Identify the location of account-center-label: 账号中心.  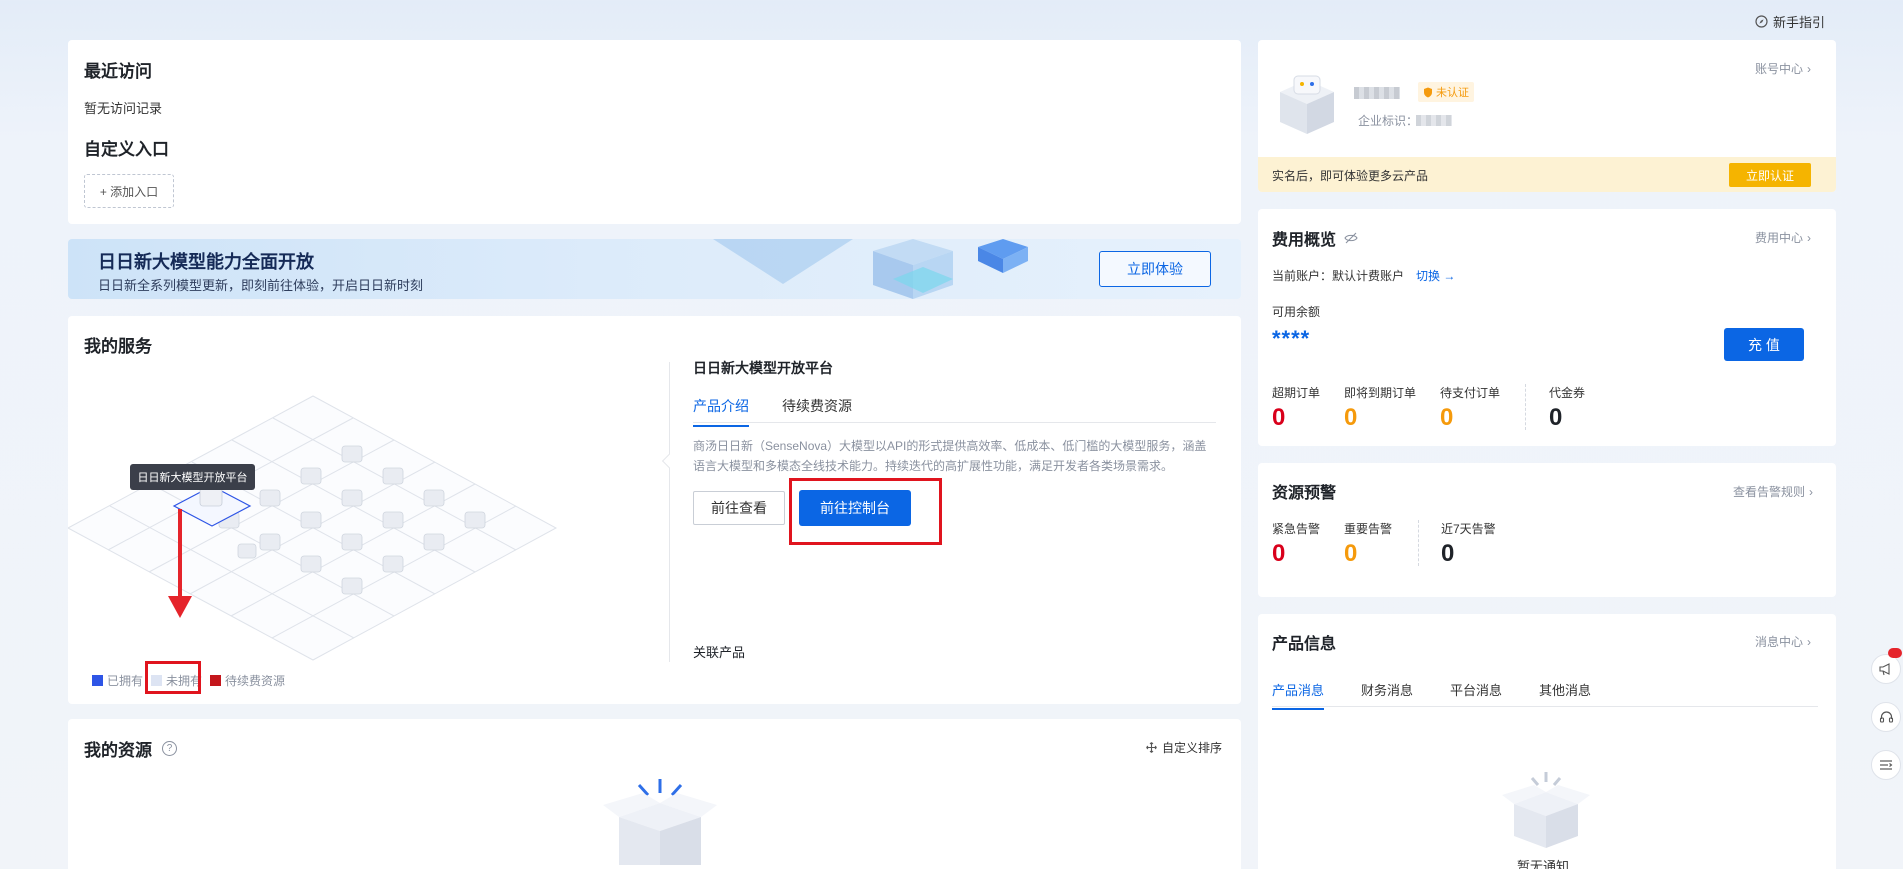
(1779, 69).